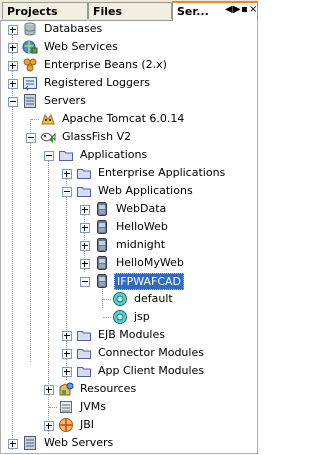 This screenshot has height=455, width=320. What do you see at coordinates (66, 425) in the screenshot?
I see `jbi-icon` at bounding box center [66, 425].